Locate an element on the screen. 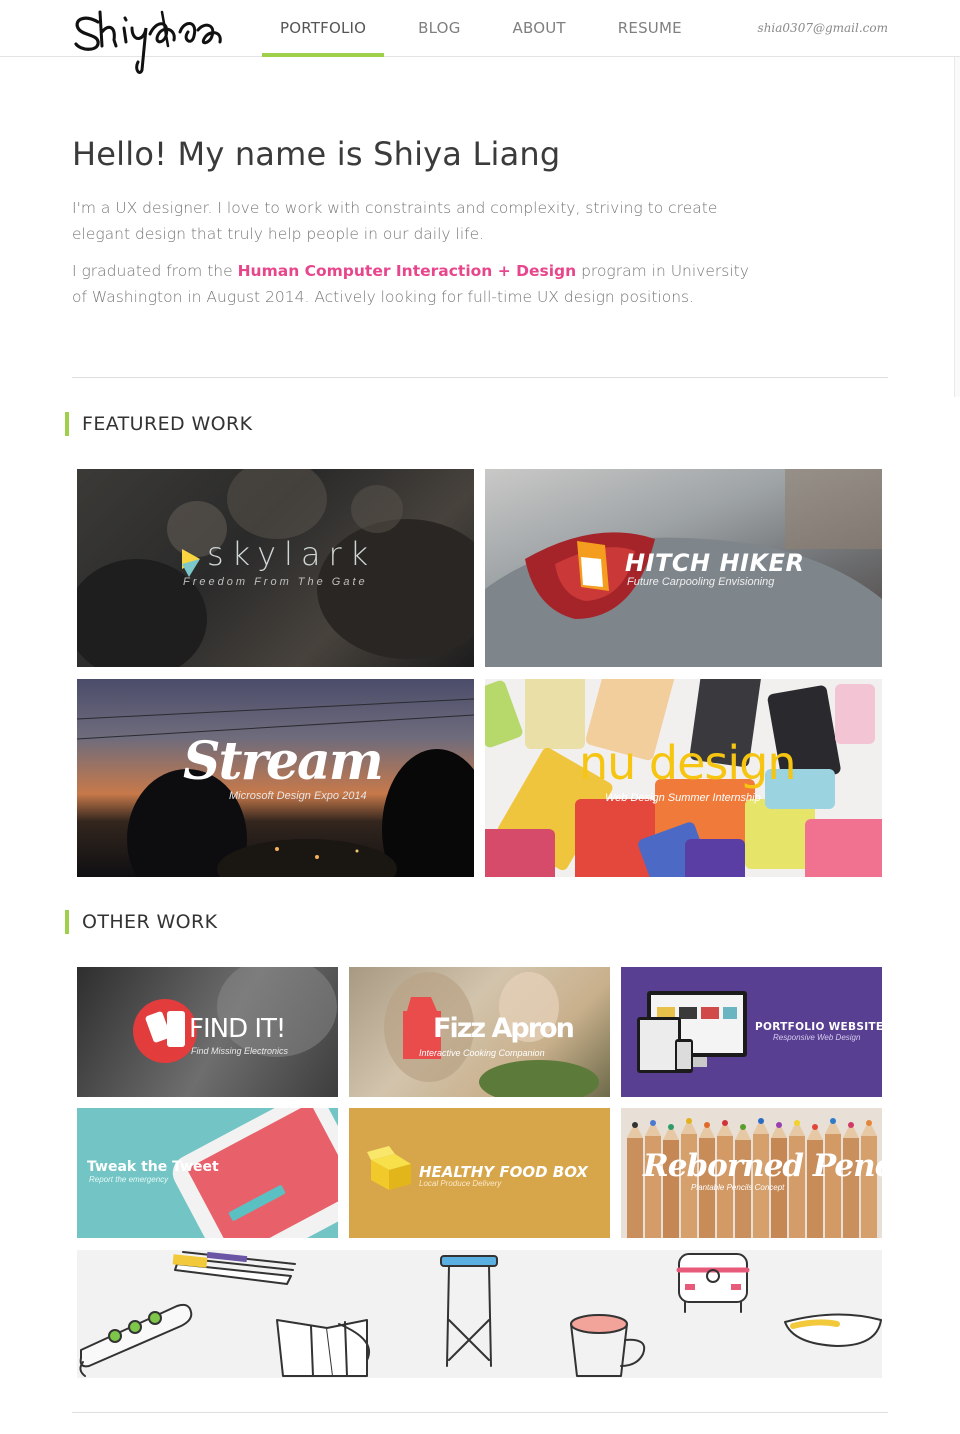 This screenshot has width=960, height=1434. bowl-illustration is located at coordinates (833, 1330).